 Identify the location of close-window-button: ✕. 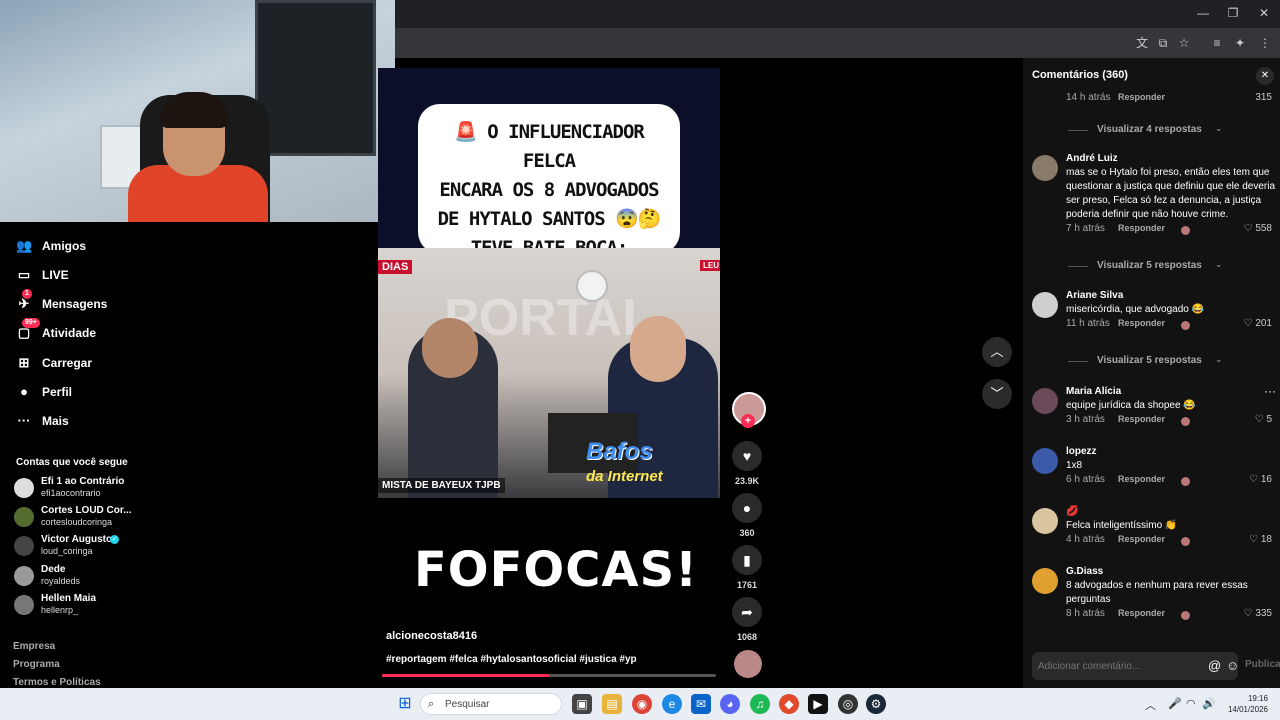
(1264, 13).